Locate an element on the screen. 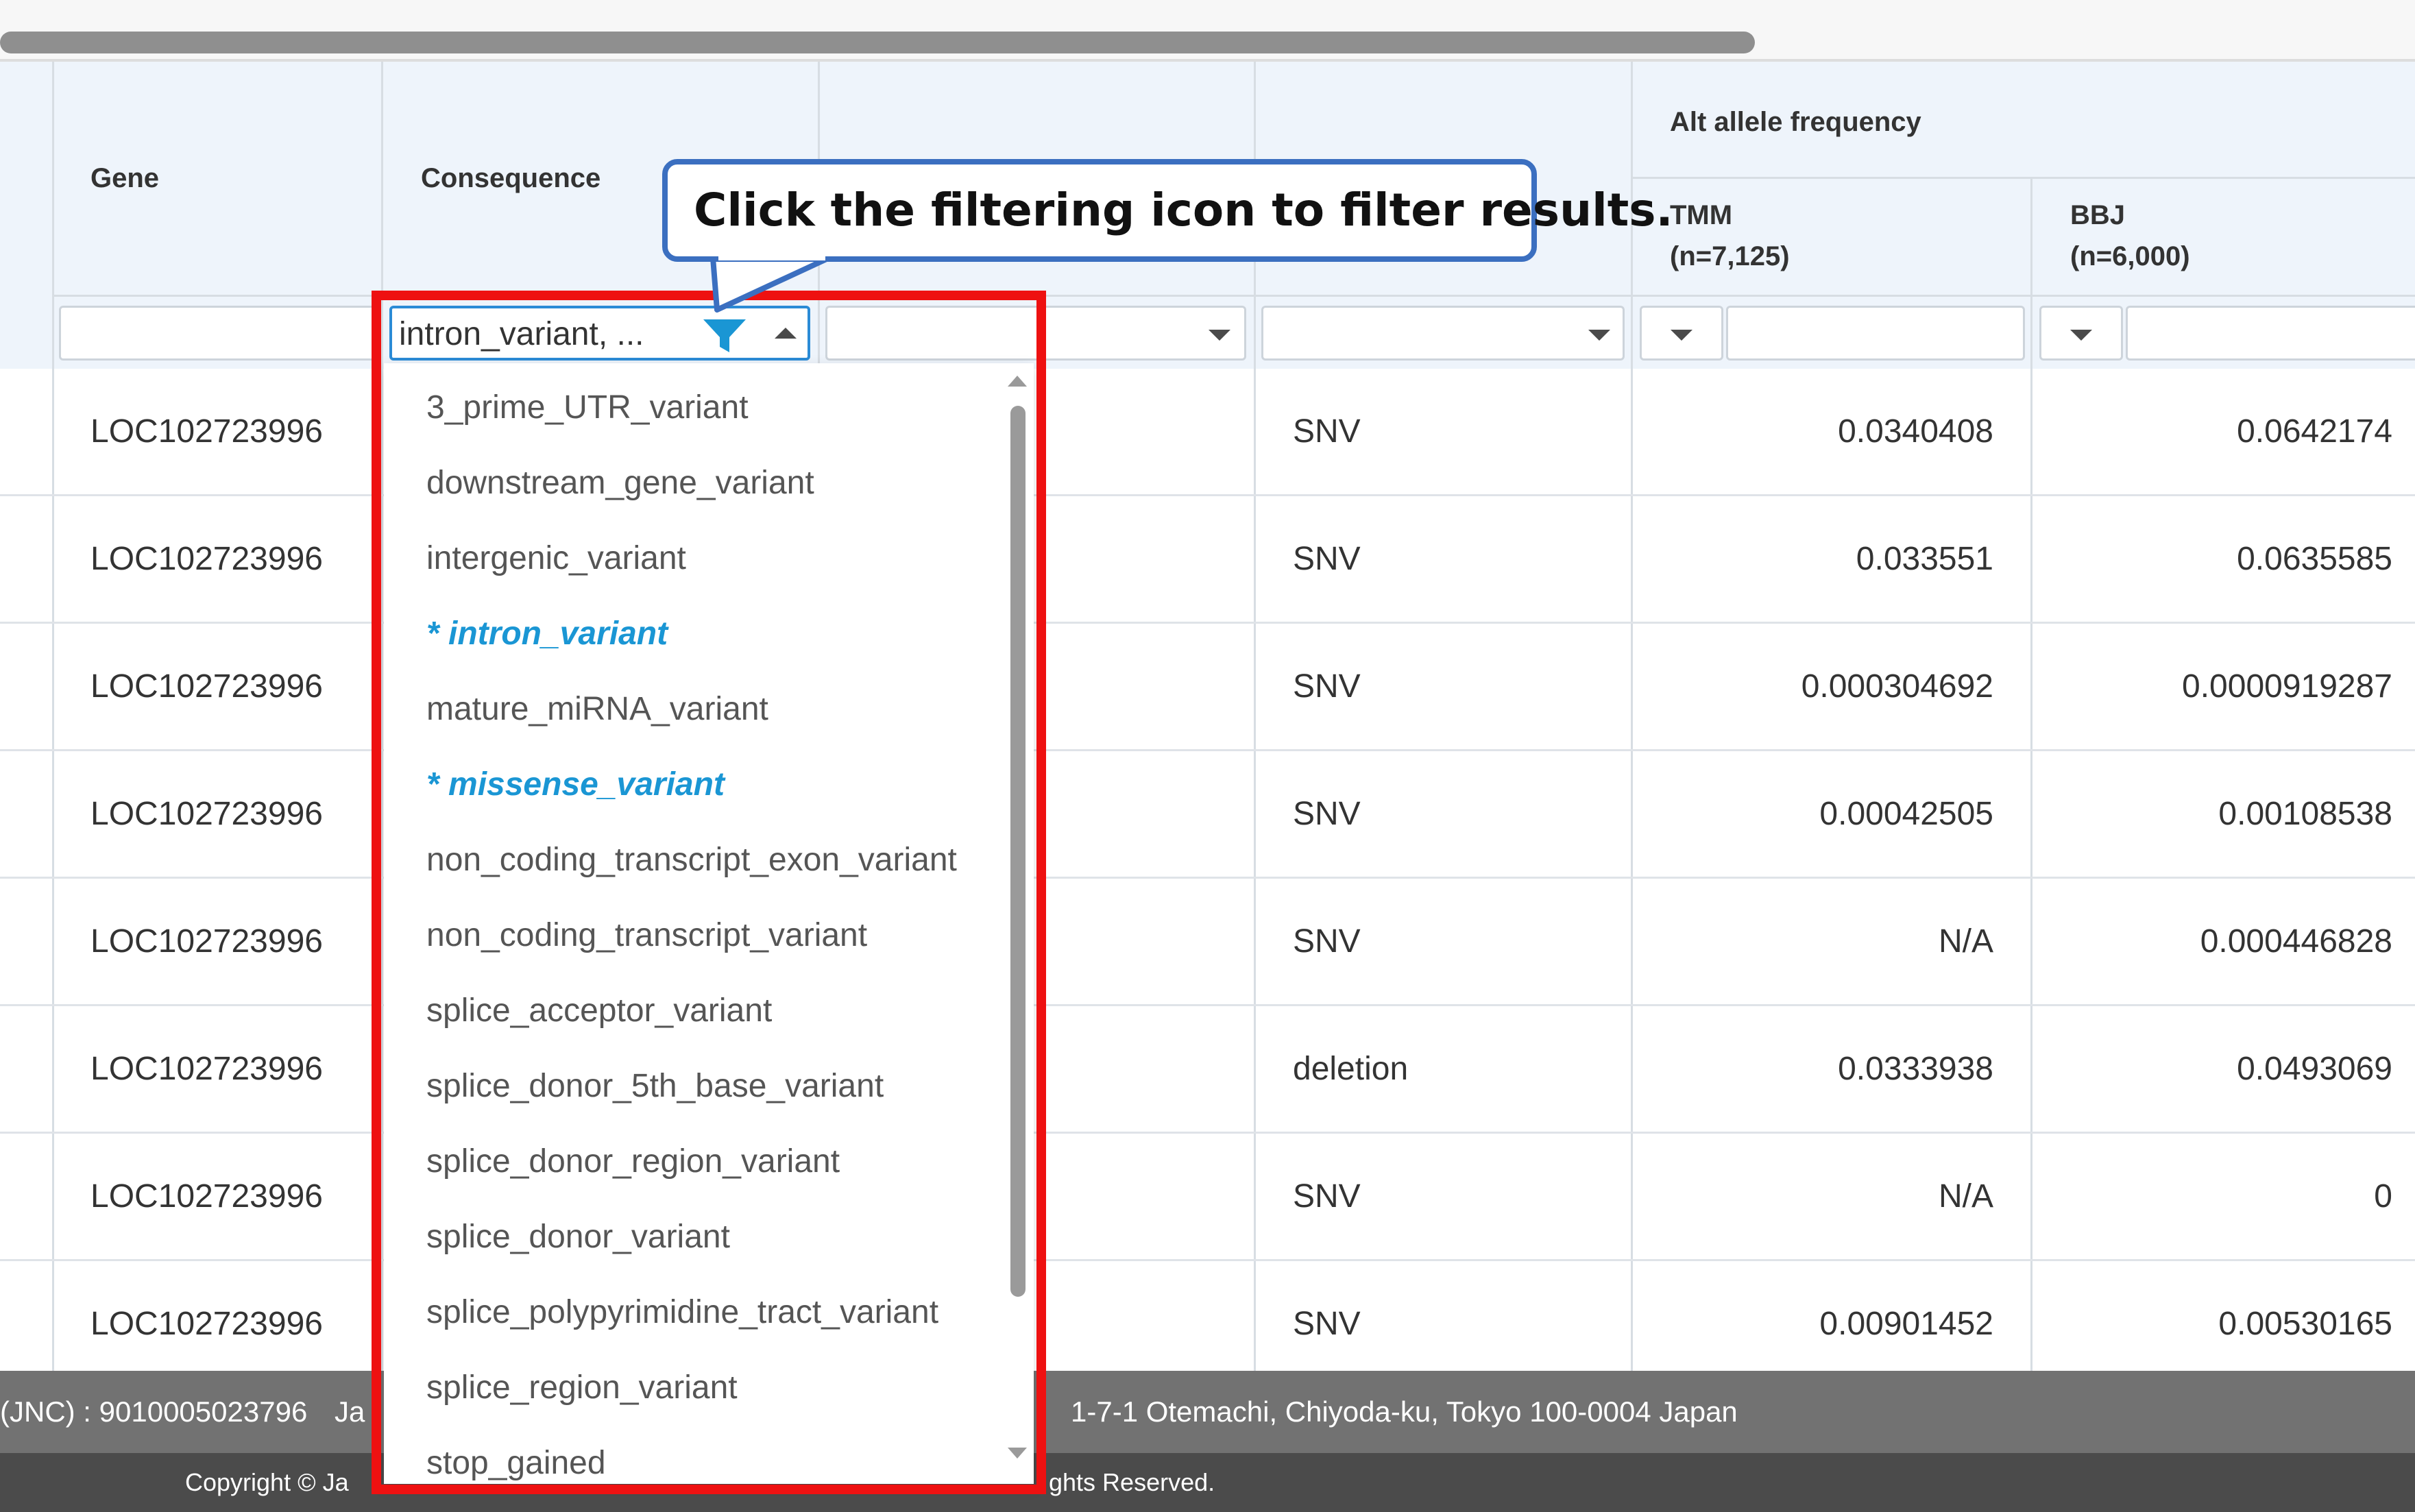 This screenshot has height=1512, width=2415. header-tmm-n: (n=7,125) is located at coordinates (1730, 256).